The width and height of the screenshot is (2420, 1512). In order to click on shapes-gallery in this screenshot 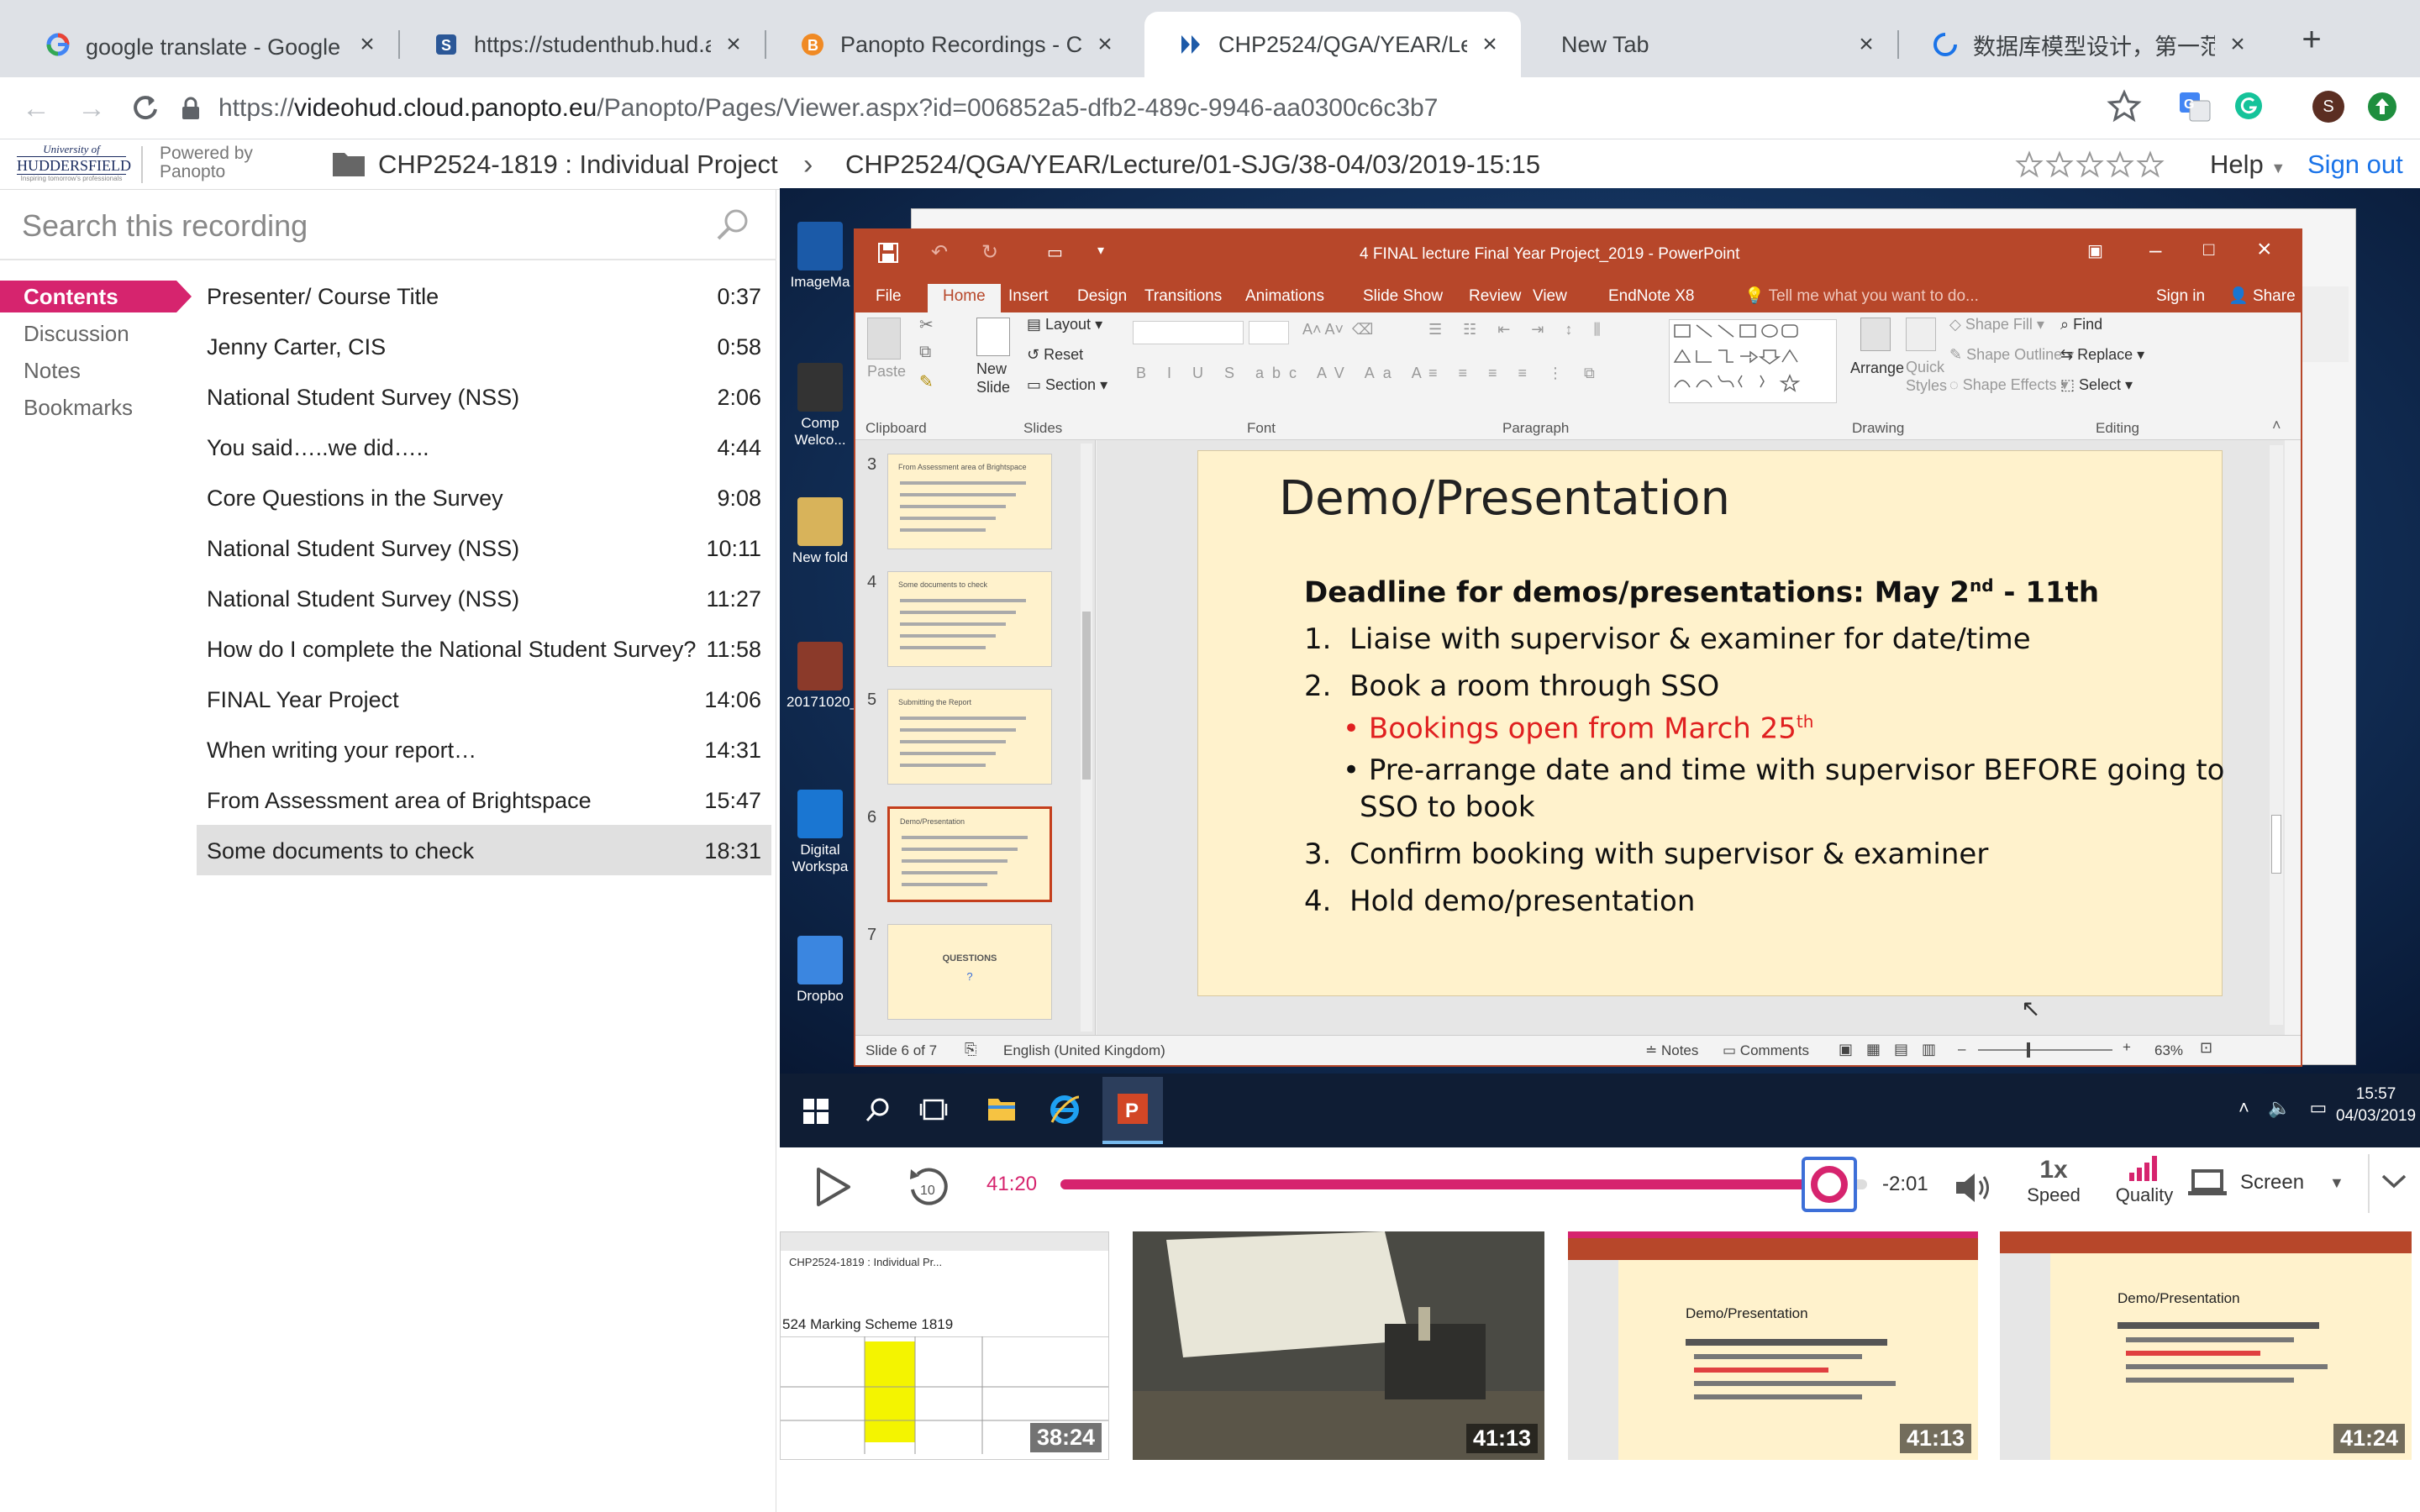, I will do `click(1753, 361)`.